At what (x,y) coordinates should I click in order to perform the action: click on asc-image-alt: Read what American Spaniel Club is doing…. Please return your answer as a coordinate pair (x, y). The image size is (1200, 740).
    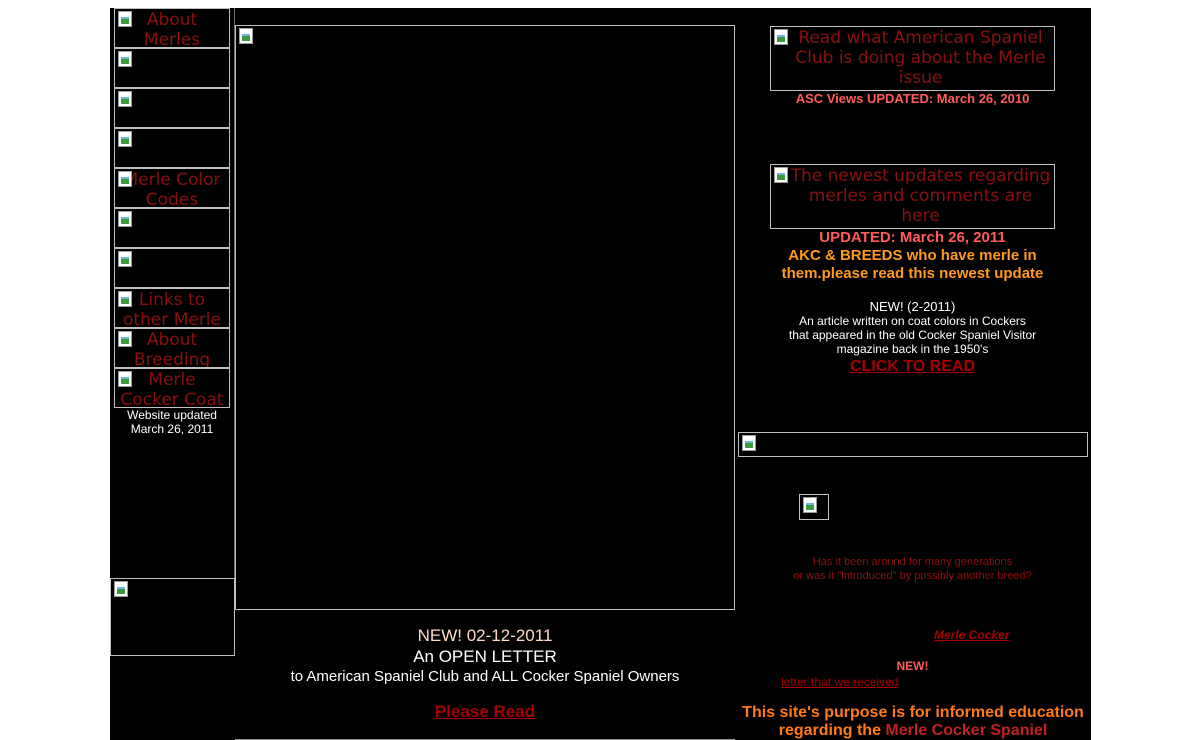
    Looking at the image, I should click on (920, 58).